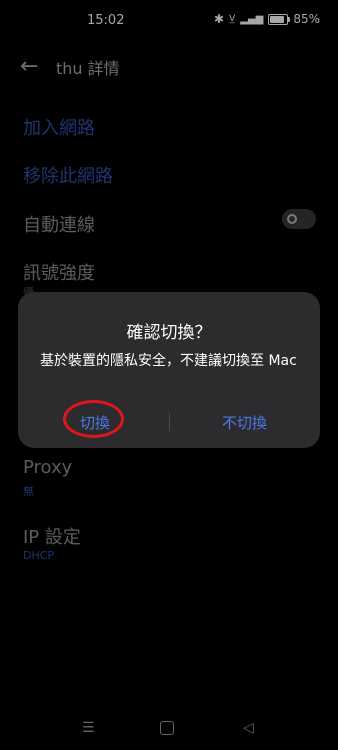 This screenshot has width=338, height=750. What do you see at coordinates (93, 419) in the screenshot?
I see `highlight-circle` at bounding box center [93, 419].